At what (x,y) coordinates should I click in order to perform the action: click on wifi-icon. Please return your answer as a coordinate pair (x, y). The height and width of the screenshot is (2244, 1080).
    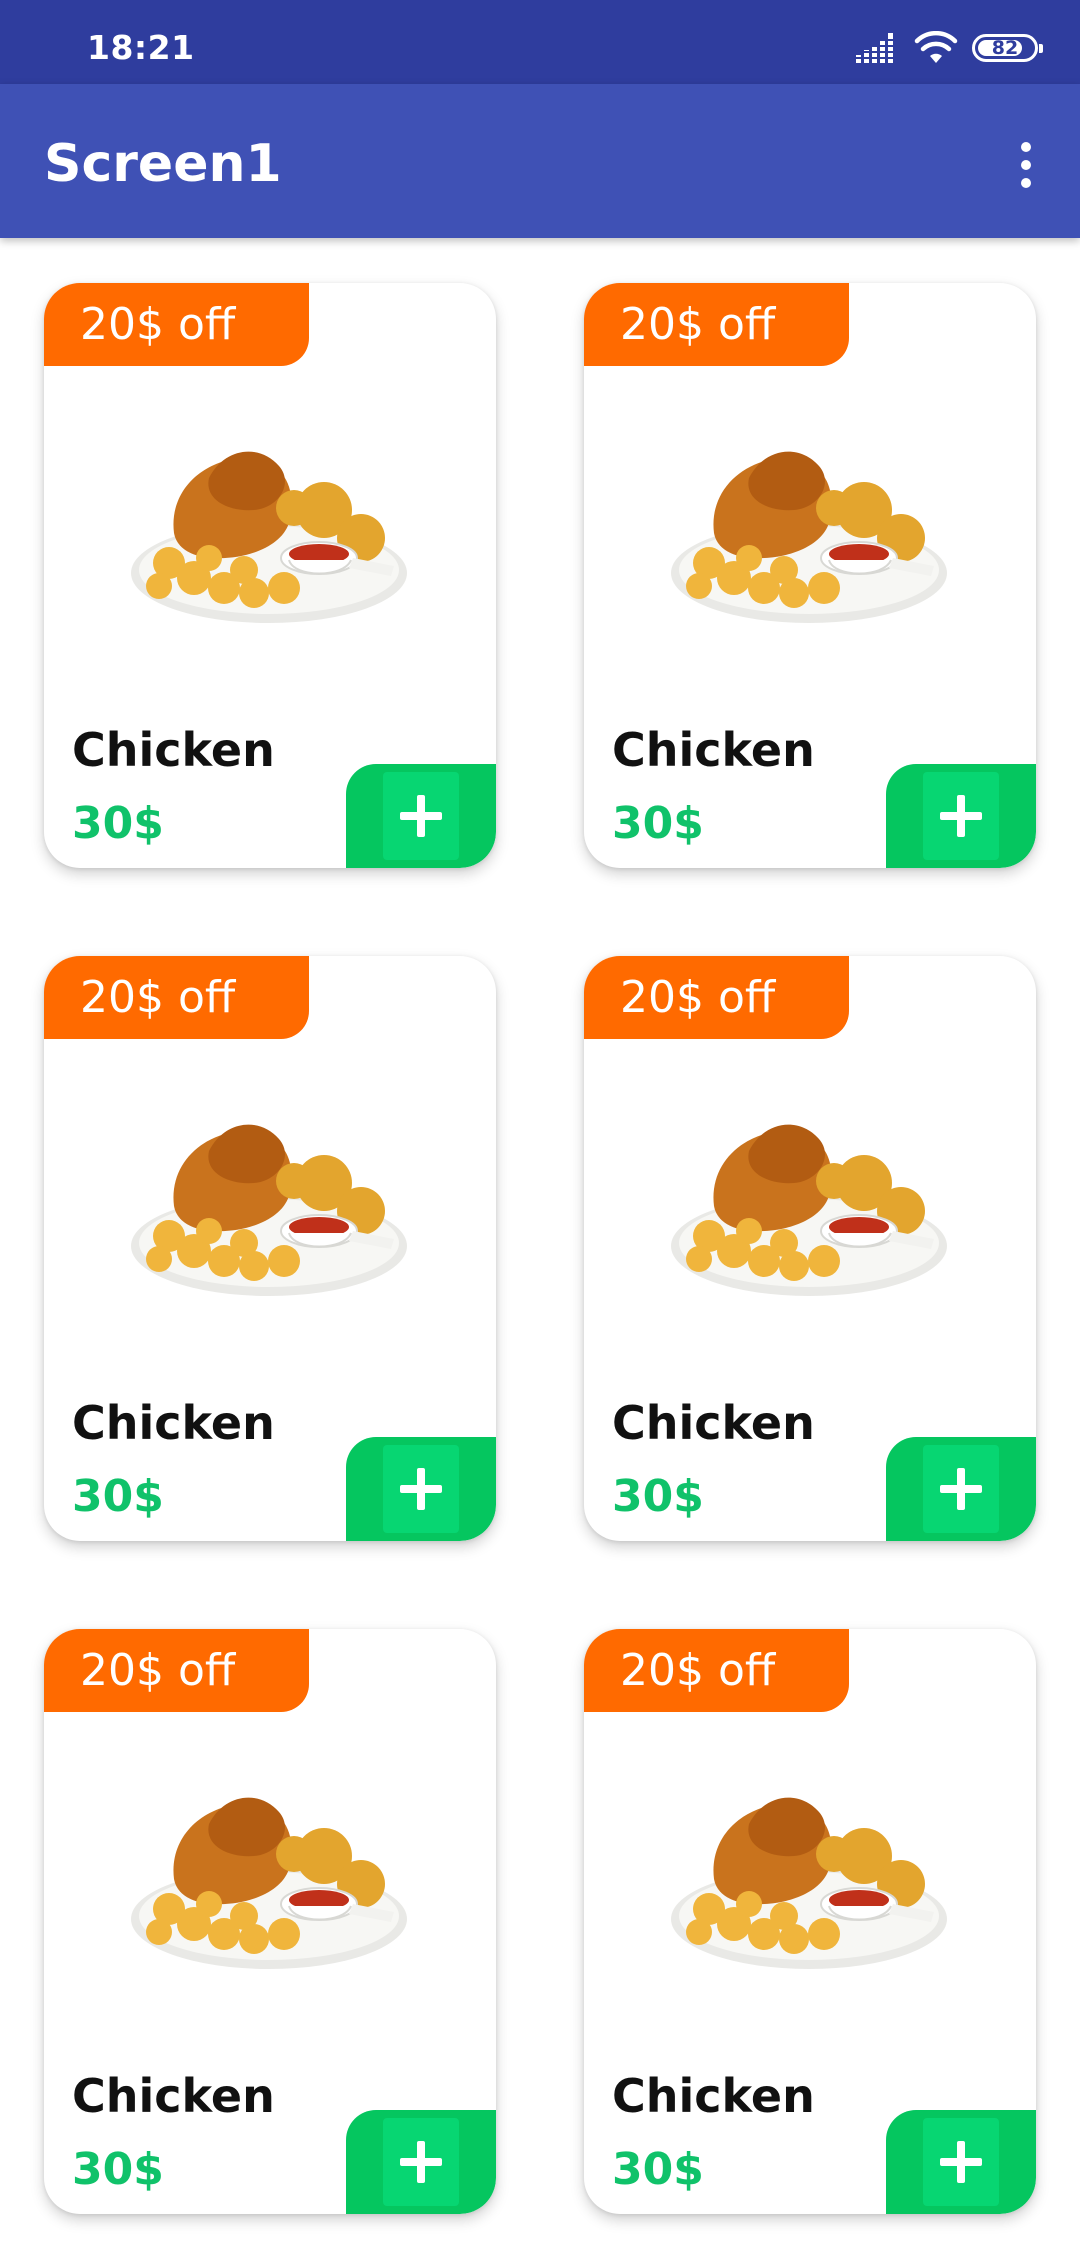
    Looking at the image, I should click on (936, 47).